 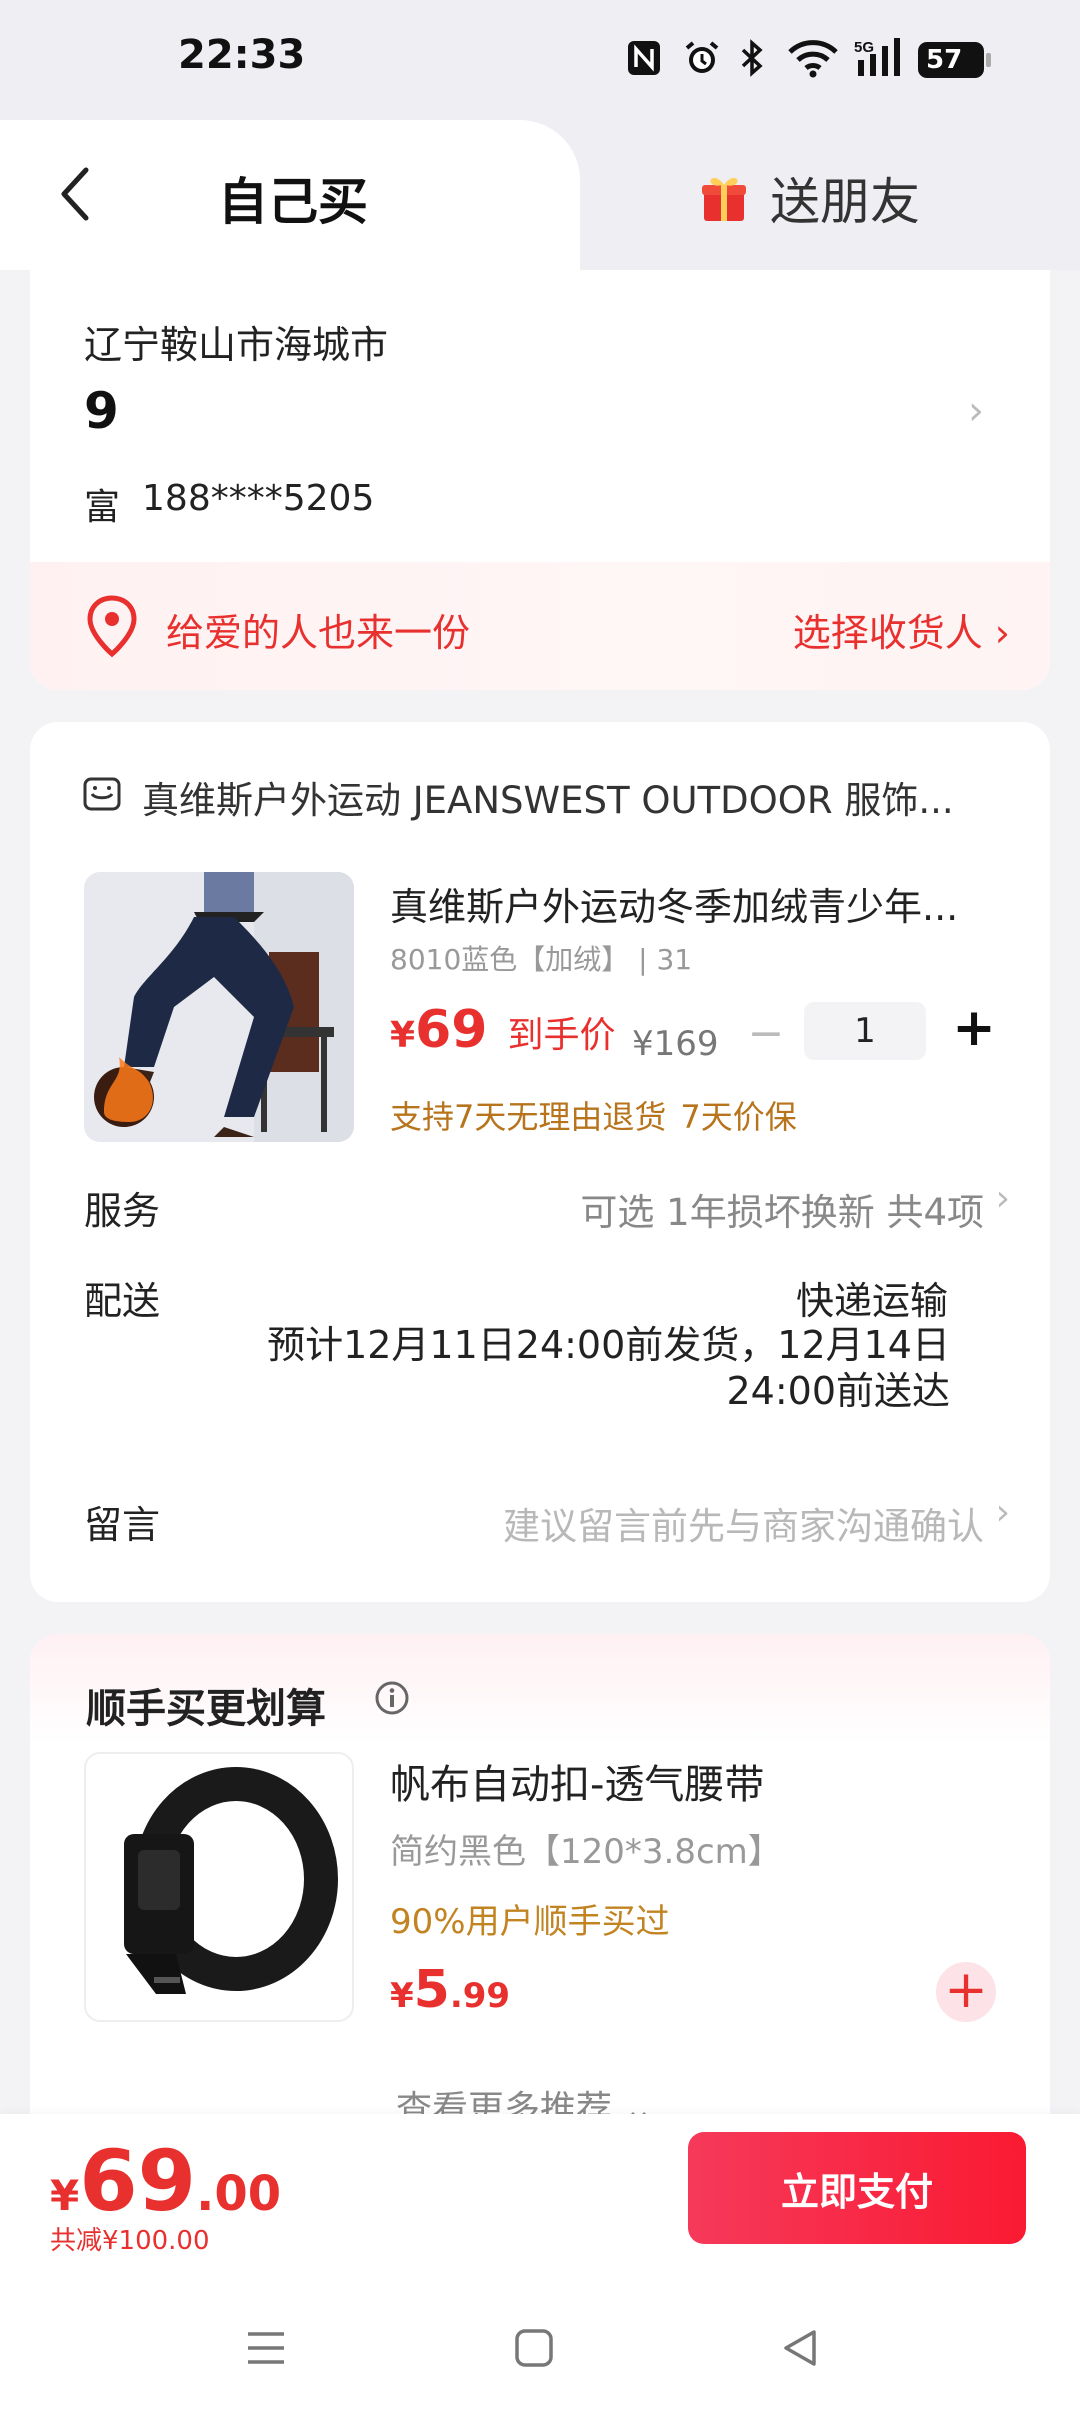 I want to click on total-price: ¥ 69 .00, so click(x=165, y=2181).